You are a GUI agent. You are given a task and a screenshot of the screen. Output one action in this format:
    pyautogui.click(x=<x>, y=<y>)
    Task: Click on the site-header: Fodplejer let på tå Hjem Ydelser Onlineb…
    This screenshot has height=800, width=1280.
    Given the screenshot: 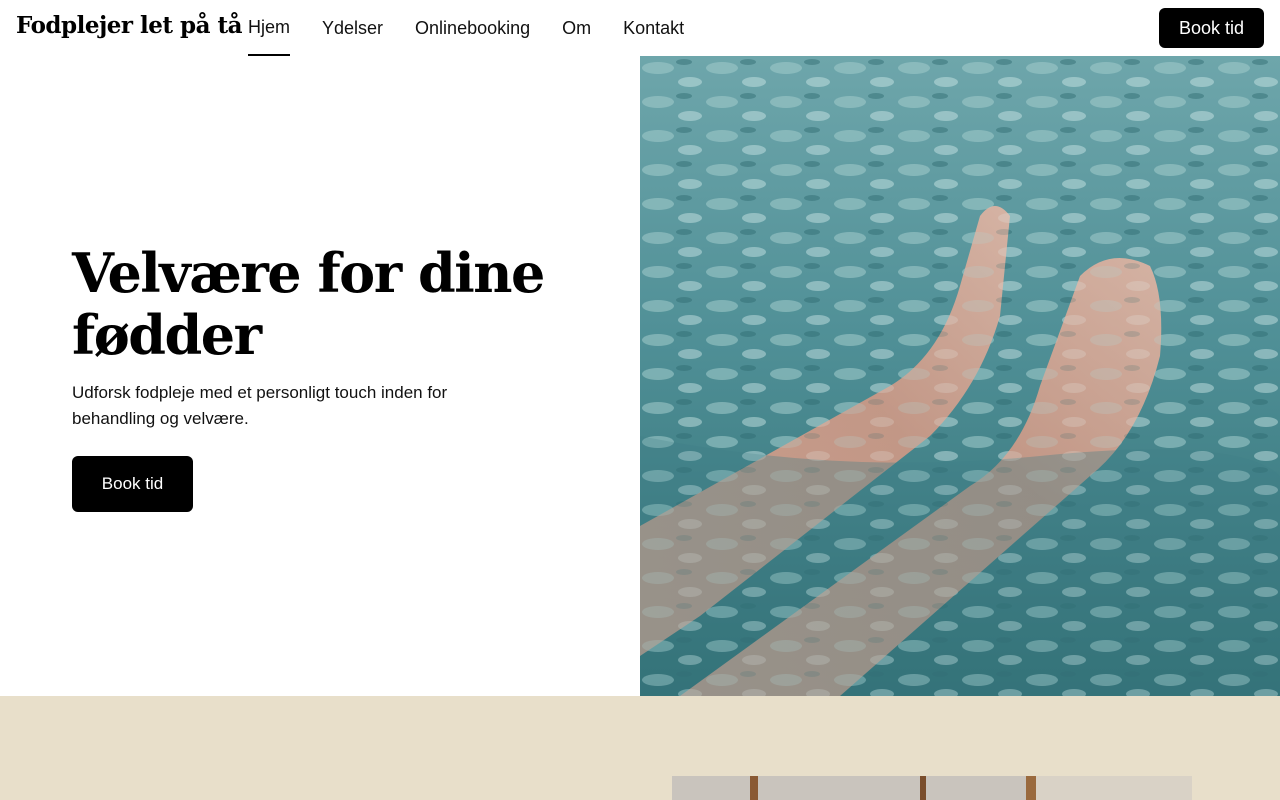 What is the action you would take?
    pyautogui.click(x=640, y=28)
    